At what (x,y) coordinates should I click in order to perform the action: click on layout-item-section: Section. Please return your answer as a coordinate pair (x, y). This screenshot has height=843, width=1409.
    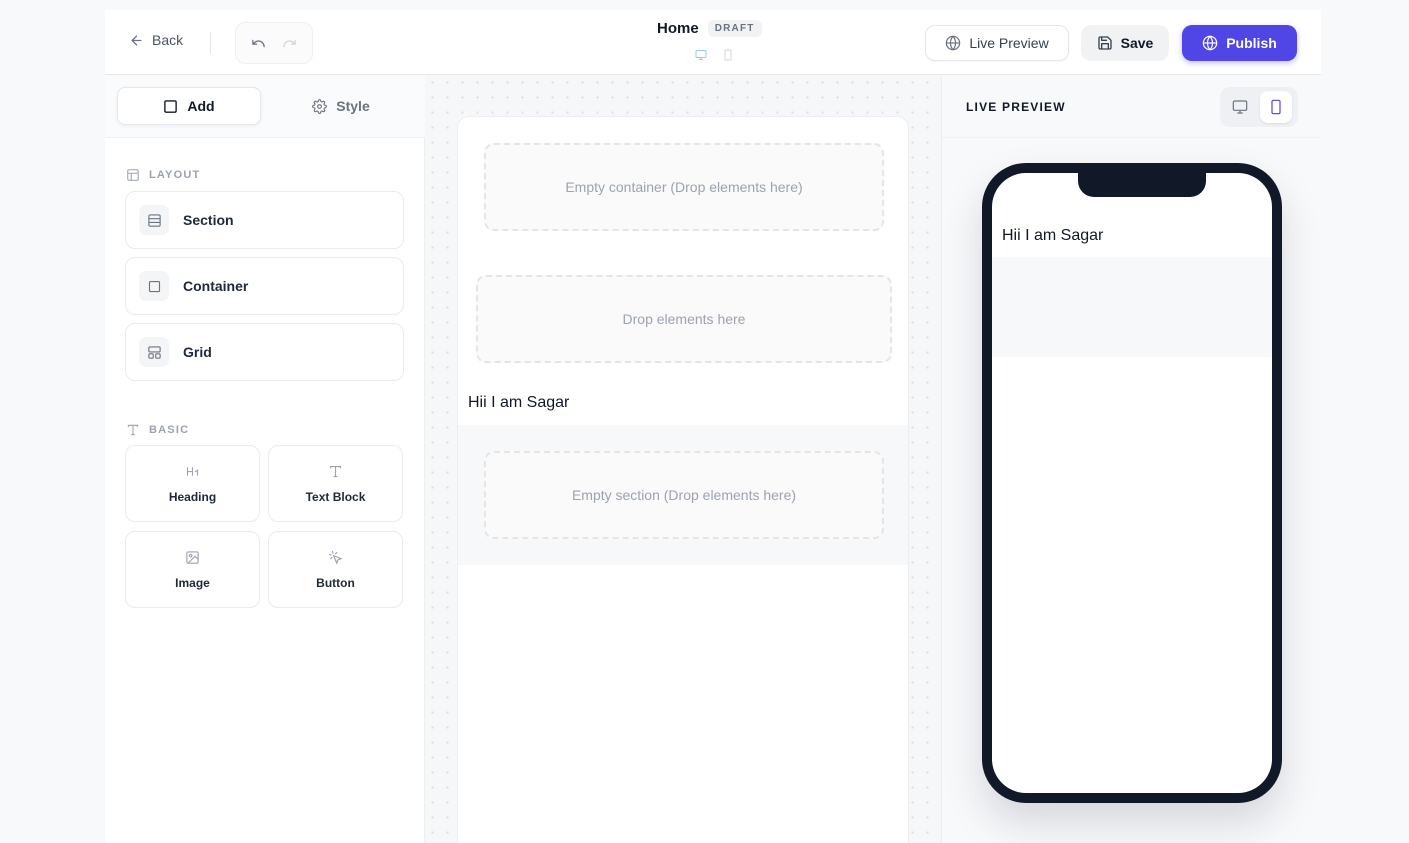
    Looking at the image, I should click on (264, 220).